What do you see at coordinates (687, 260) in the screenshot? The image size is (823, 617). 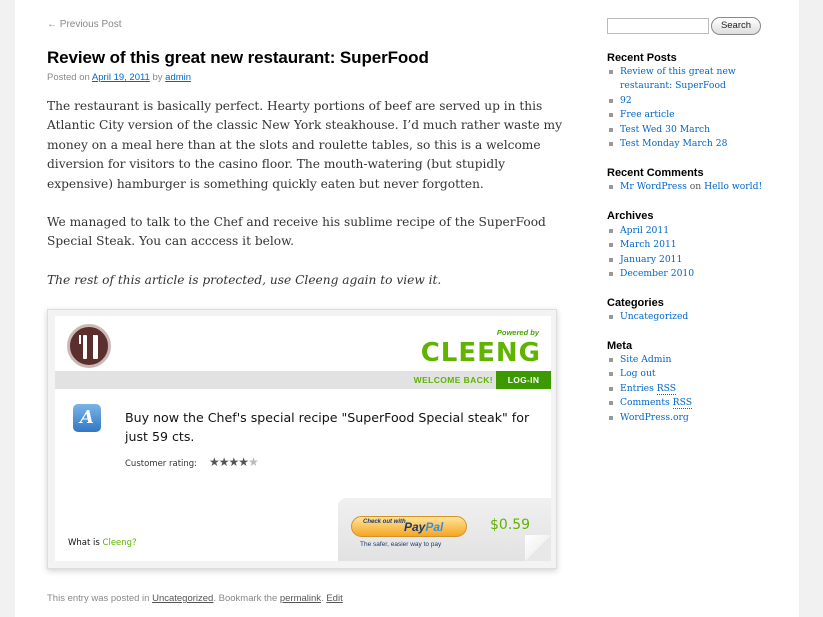 I see `list-item: January 2011` at bounding box center [687, 260].